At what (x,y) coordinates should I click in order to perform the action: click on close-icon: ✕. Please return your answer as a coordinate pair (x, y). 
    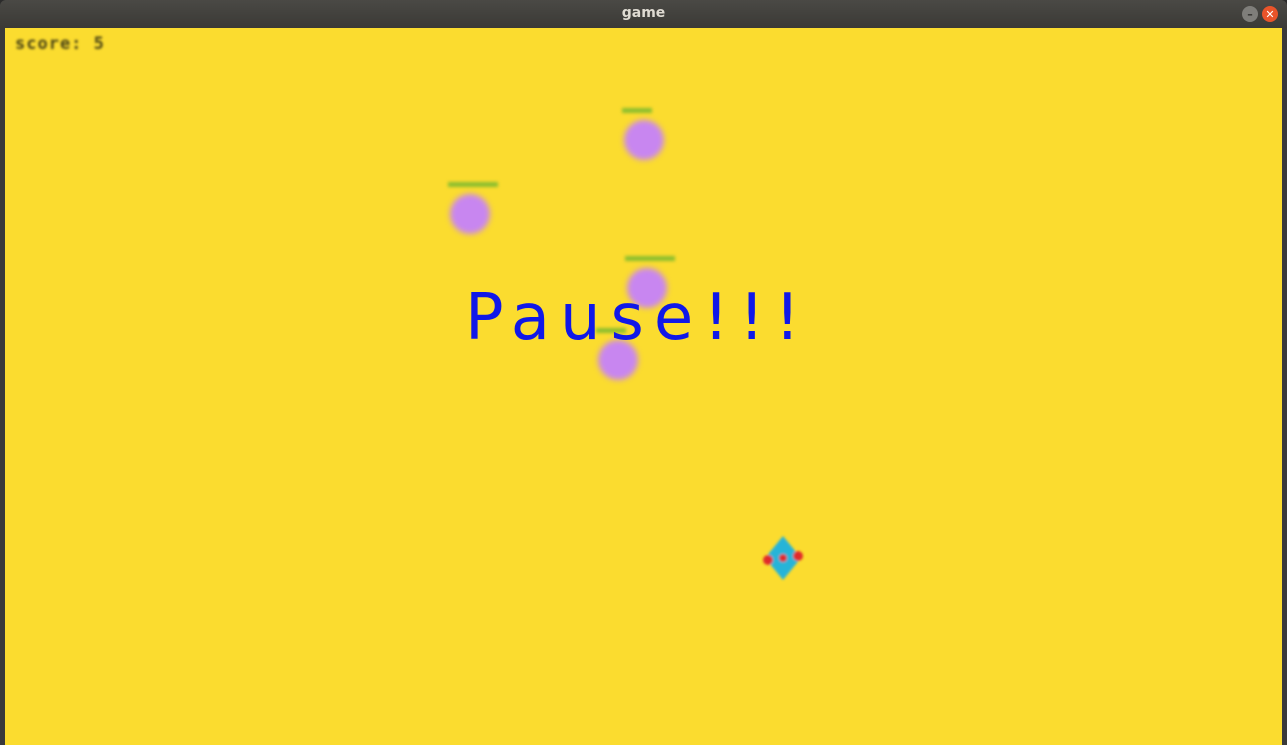
    Looking at the image, I should click on (1270, 14).